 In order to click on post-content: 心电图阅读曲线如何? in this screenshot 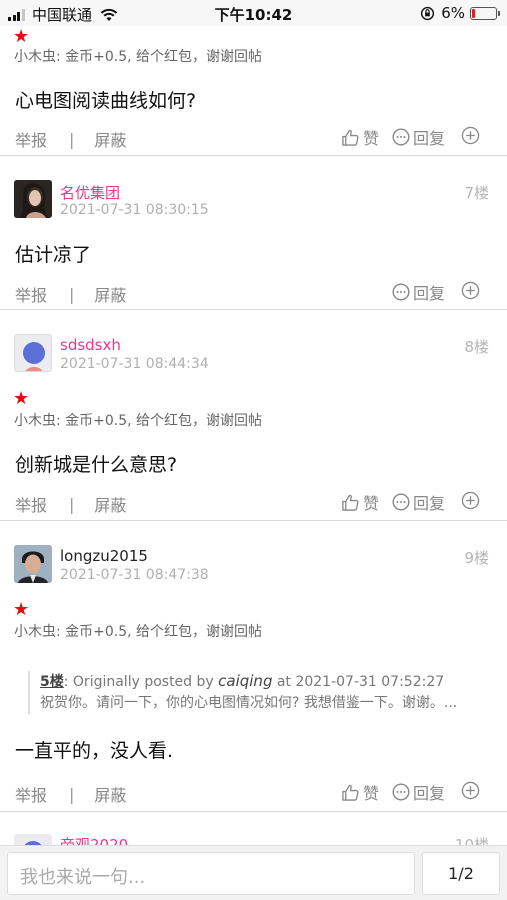, I will do `click(106, 101)`.